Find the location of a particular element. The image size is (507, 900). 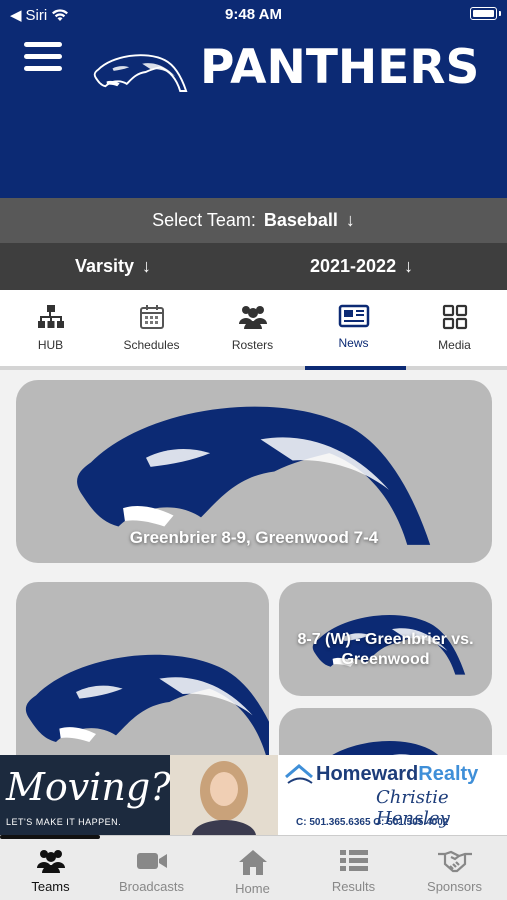

scroll-indicator is located at coordinates (50, 837).